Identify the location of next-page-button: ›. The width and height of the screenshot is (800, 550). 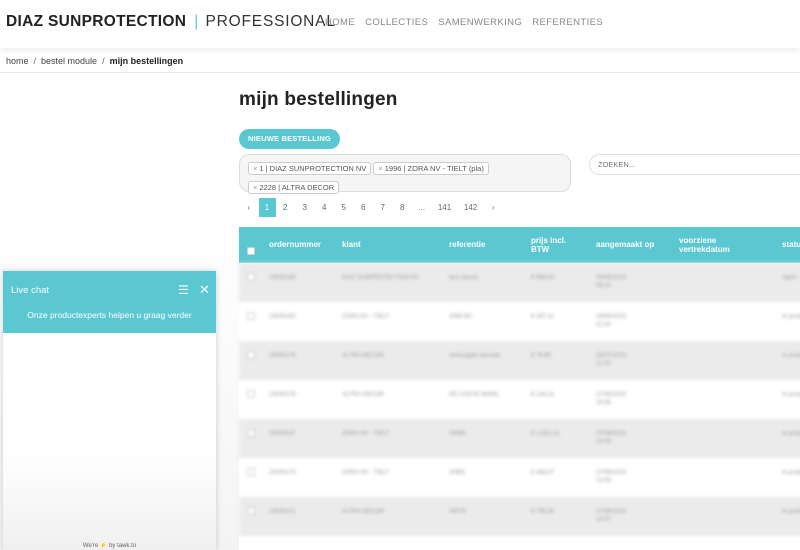
(494, 207).